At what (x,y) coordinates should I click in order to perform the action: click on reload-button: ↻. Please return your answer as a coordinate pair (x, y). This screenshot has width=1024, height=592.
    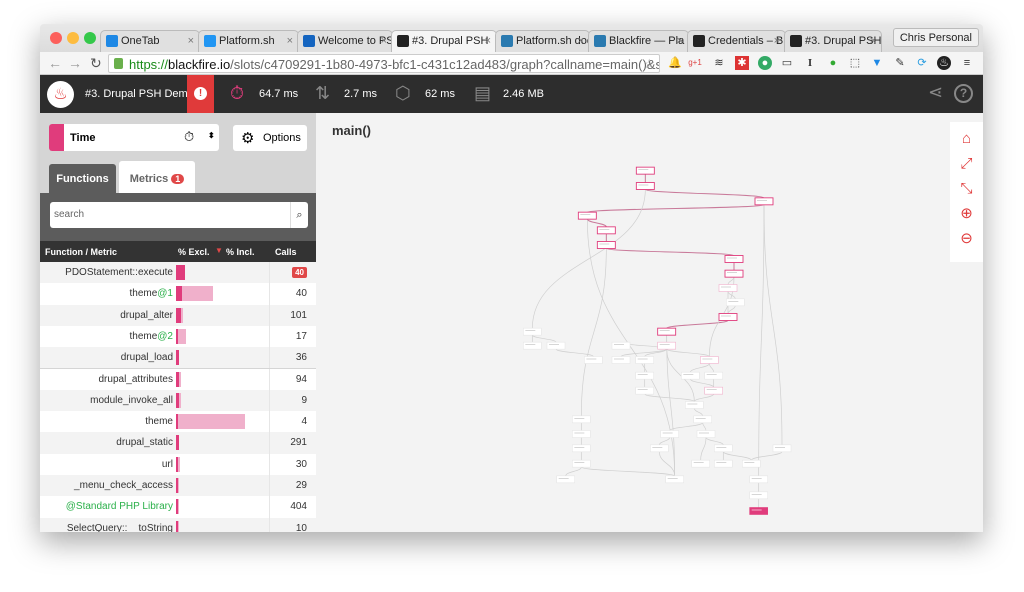
    Looking at the image, I should click on (96, 63).